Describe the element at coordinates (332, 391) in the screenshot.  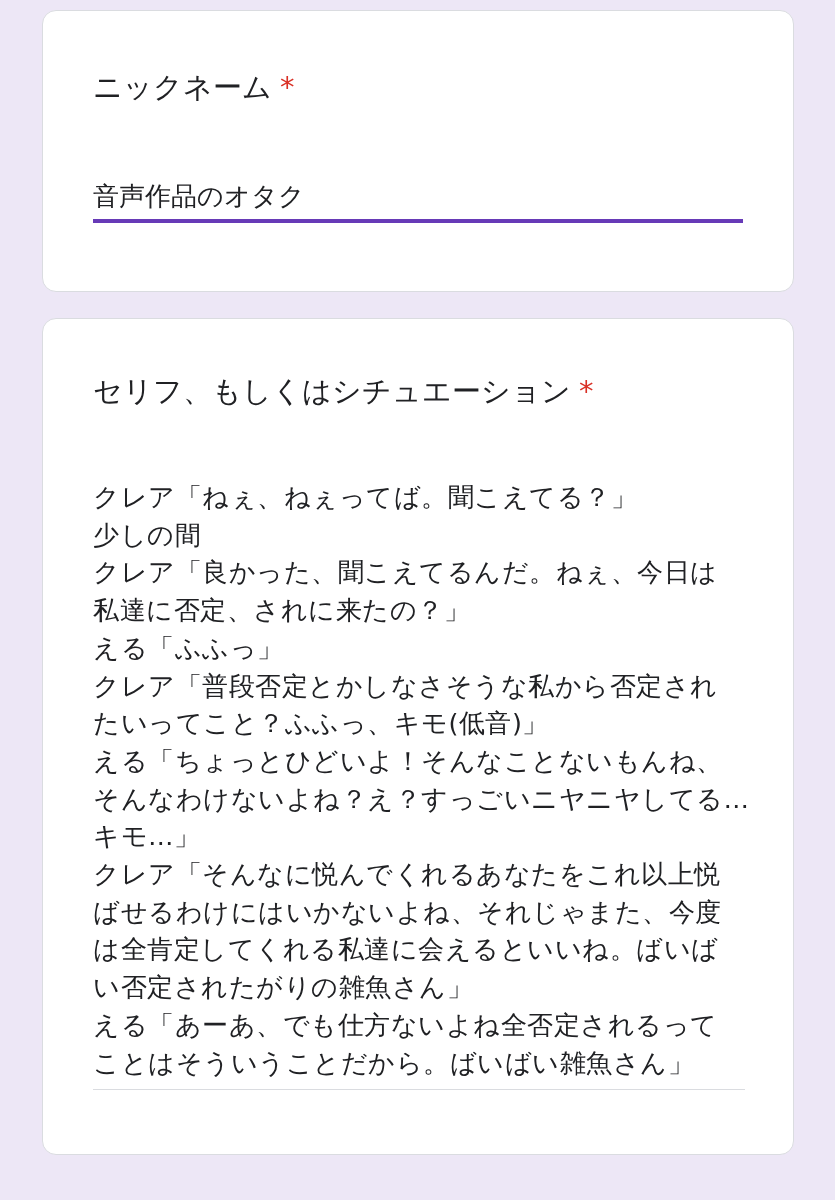
I see `question-title: セリフ、もしくはシチュエーション` at that location.